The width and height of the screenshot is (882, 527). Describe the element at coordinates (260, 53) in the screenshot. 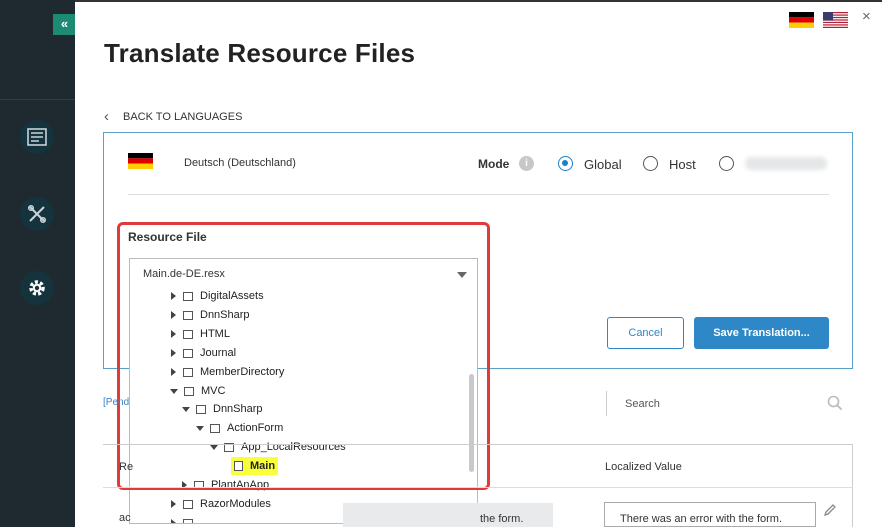

I see `page-title: Translate Resource Files` at that location.